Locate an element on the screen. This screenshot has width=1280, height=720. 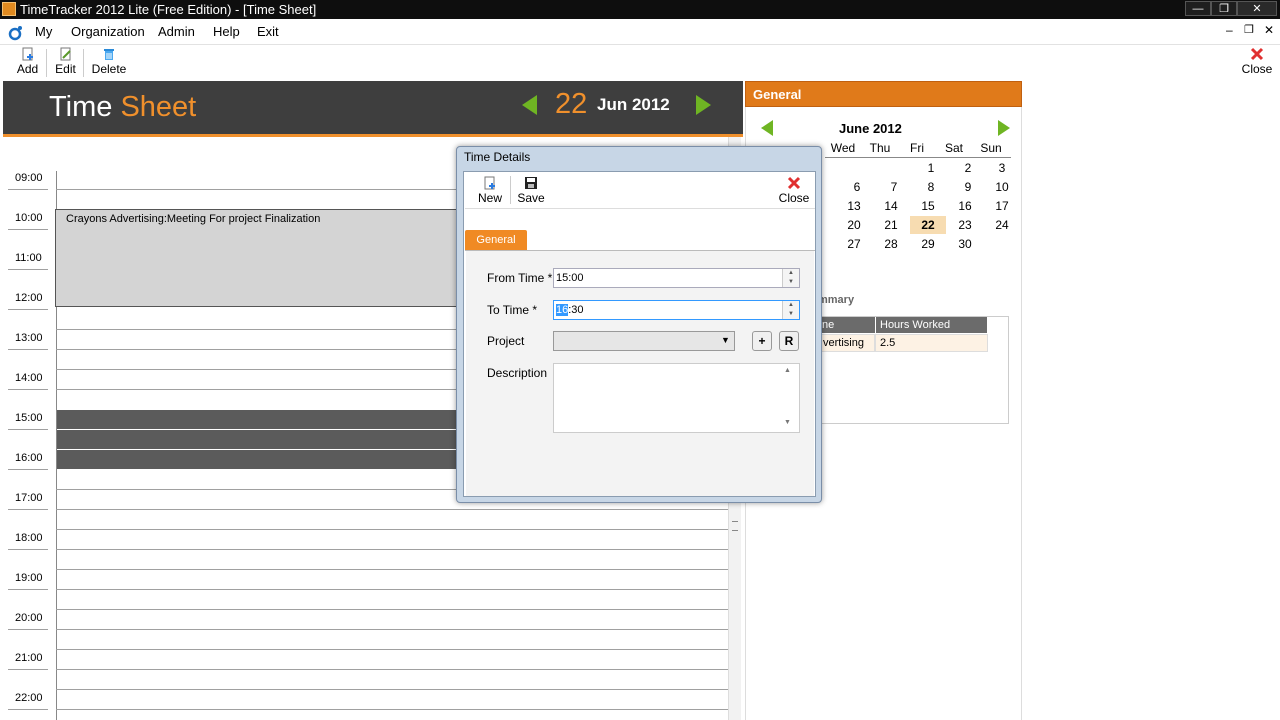
calendar-day: 16 is located at coordinates (965, 206).